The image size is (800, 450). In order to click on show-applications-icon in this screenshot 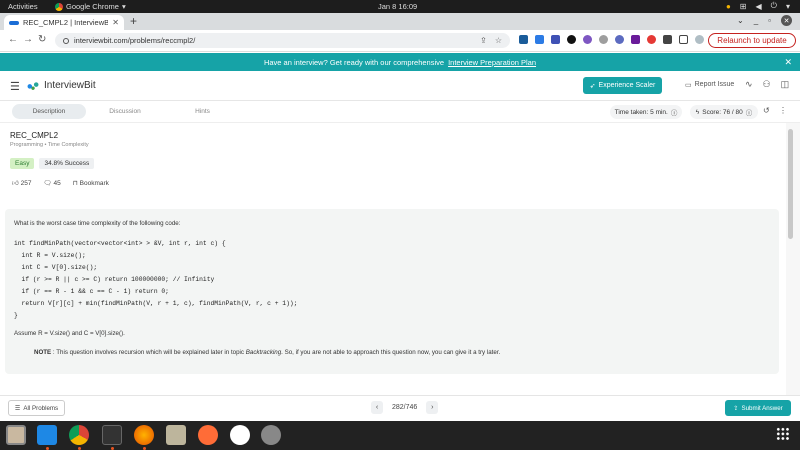, I will do `click(783, 434)`.